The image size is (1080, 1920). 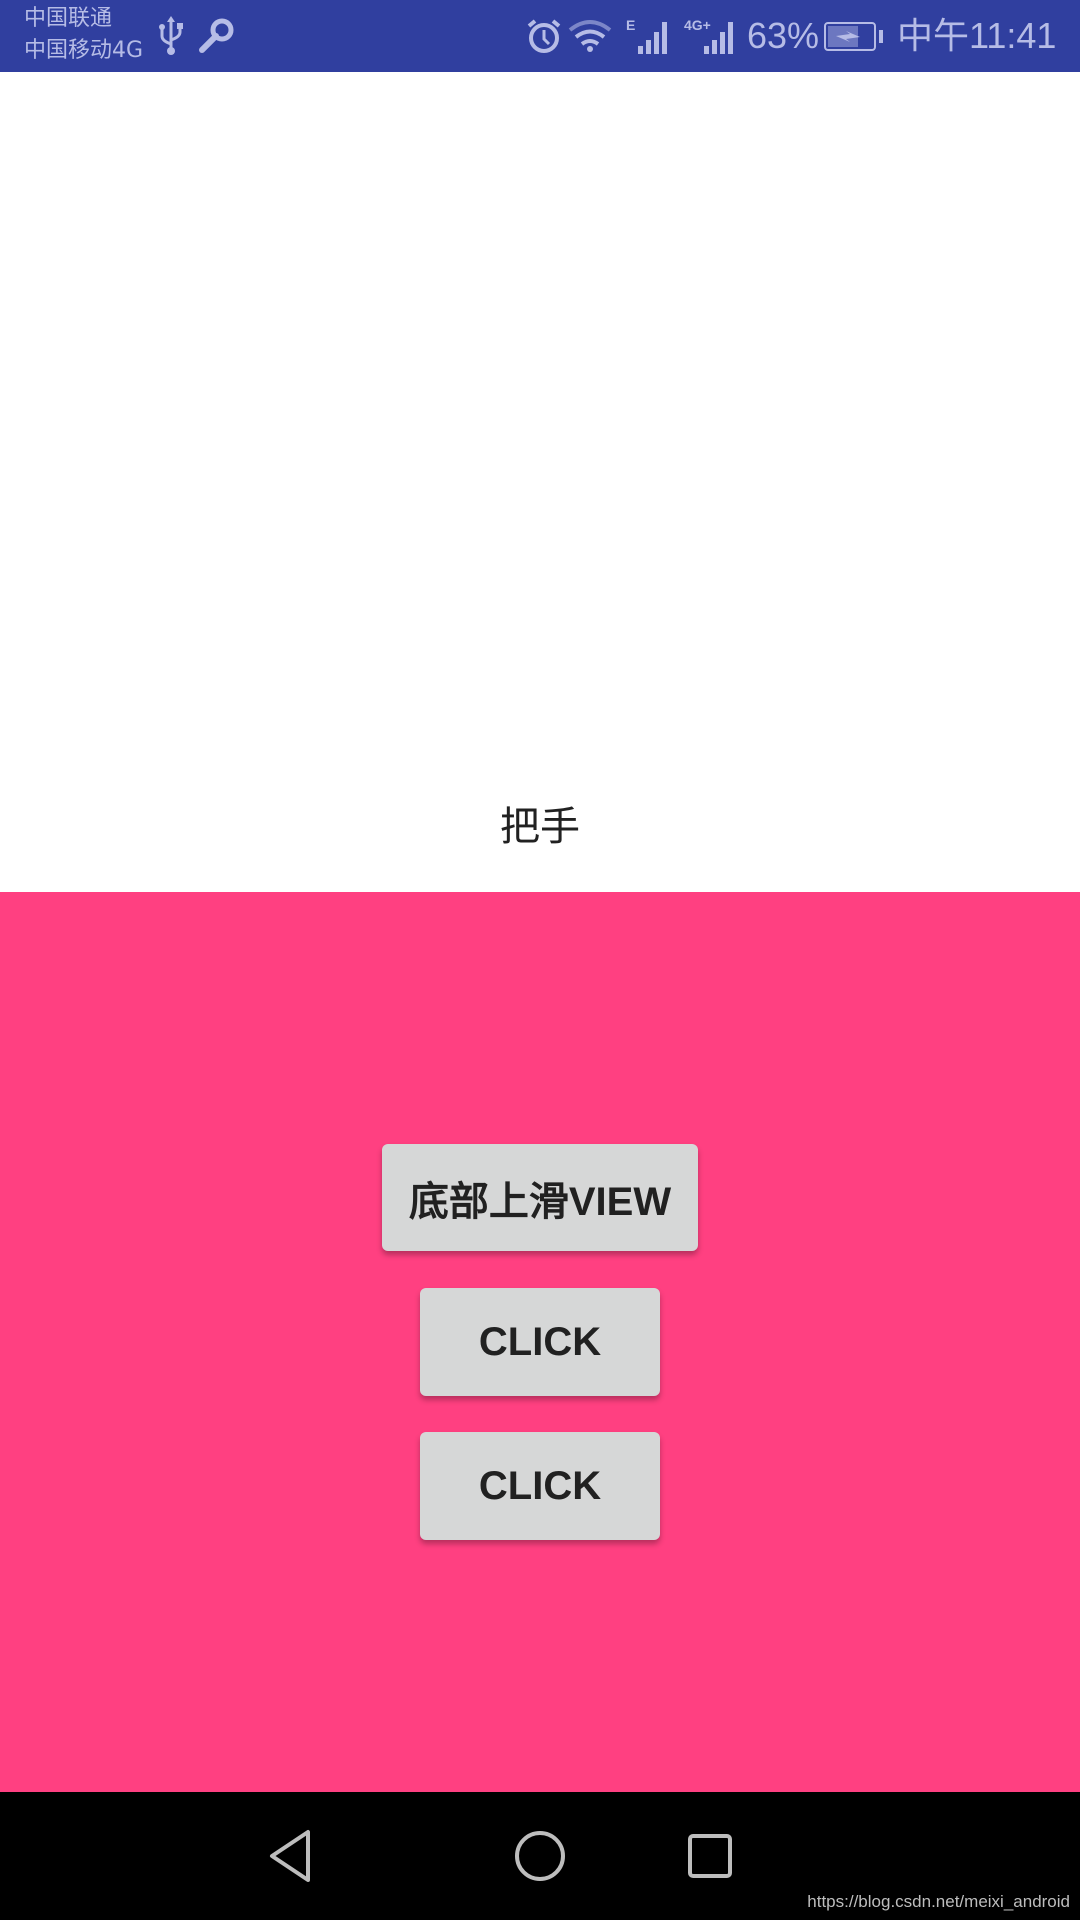 What do you see at coordinates (68, 18) in the screenshot?
I see `carrier-1: 中国联通` at bounding box center [68, 18].